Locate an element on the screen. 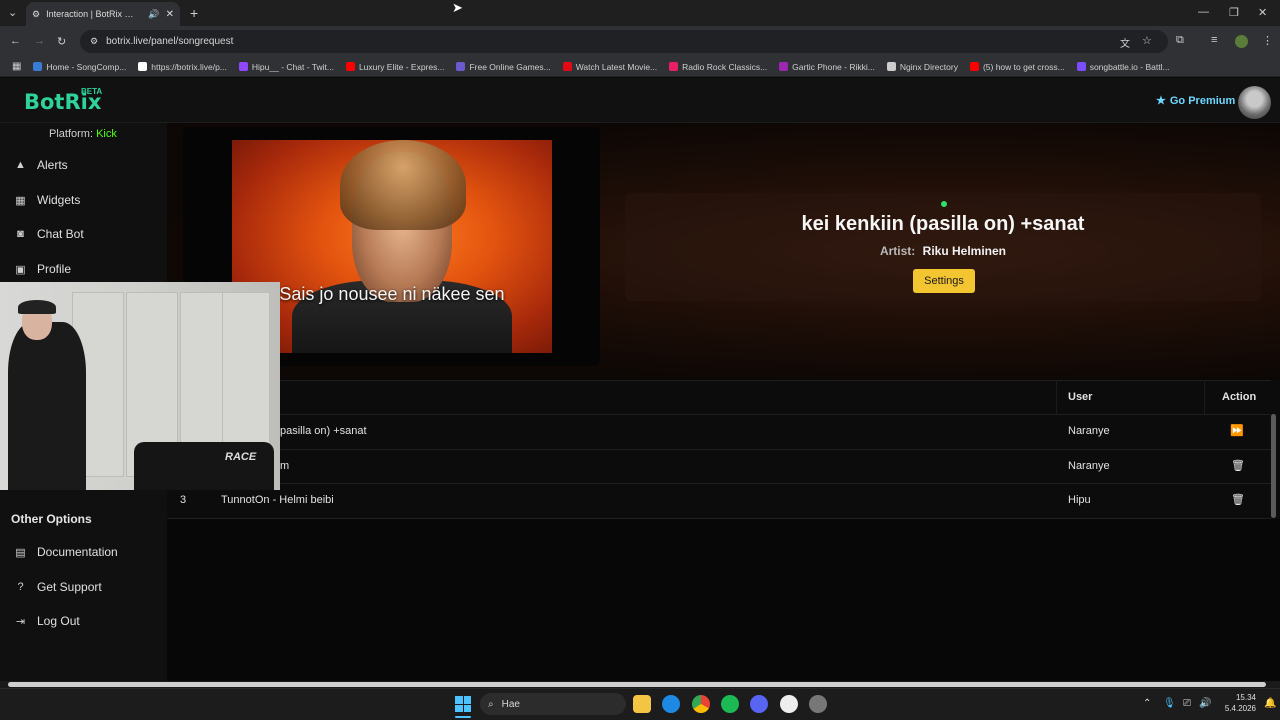 The height and width of the screenshot is (720, 1280). window-maximize-button: ❐ is located at coordinates (1234, 12).